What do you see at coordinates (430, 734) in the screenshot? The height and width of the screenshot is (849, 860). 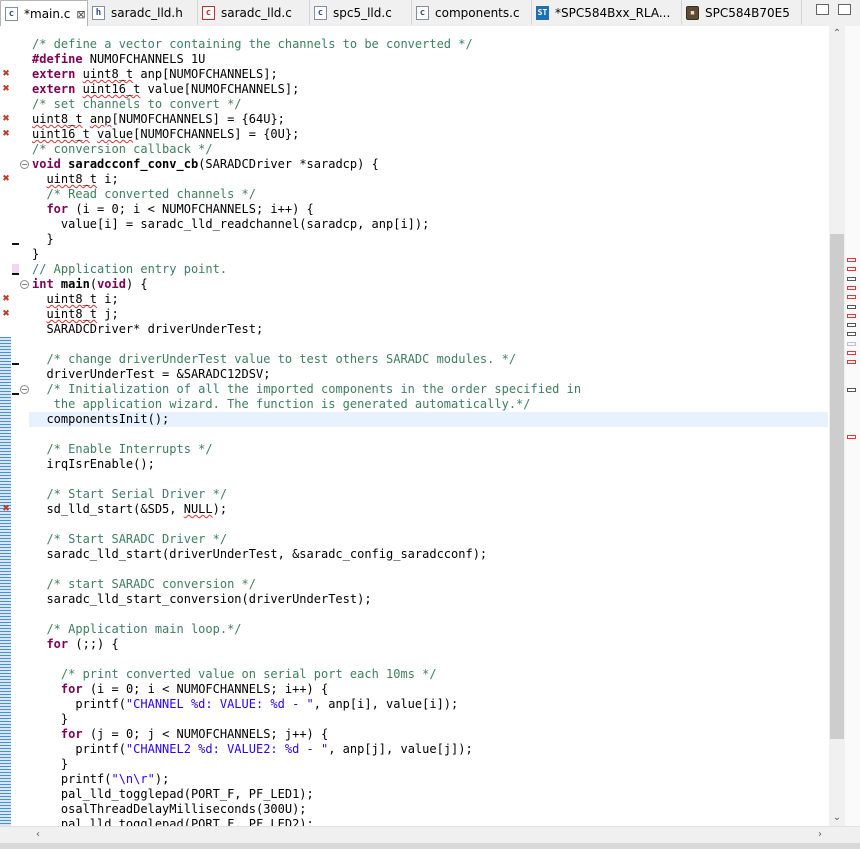 I see `code-line: for (j = 0; j < NUMOFCHANNELS; j++) {` at bounding box center [430, 734].